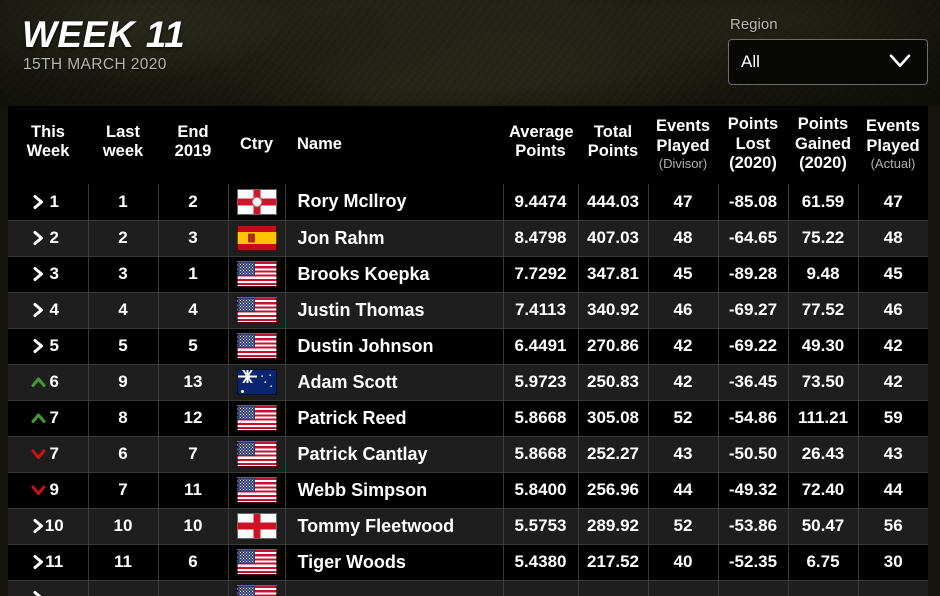 This screenshot has width=940, height=596. I want to click on cell-player-name: Dustin Johnson, so click(394, 346).